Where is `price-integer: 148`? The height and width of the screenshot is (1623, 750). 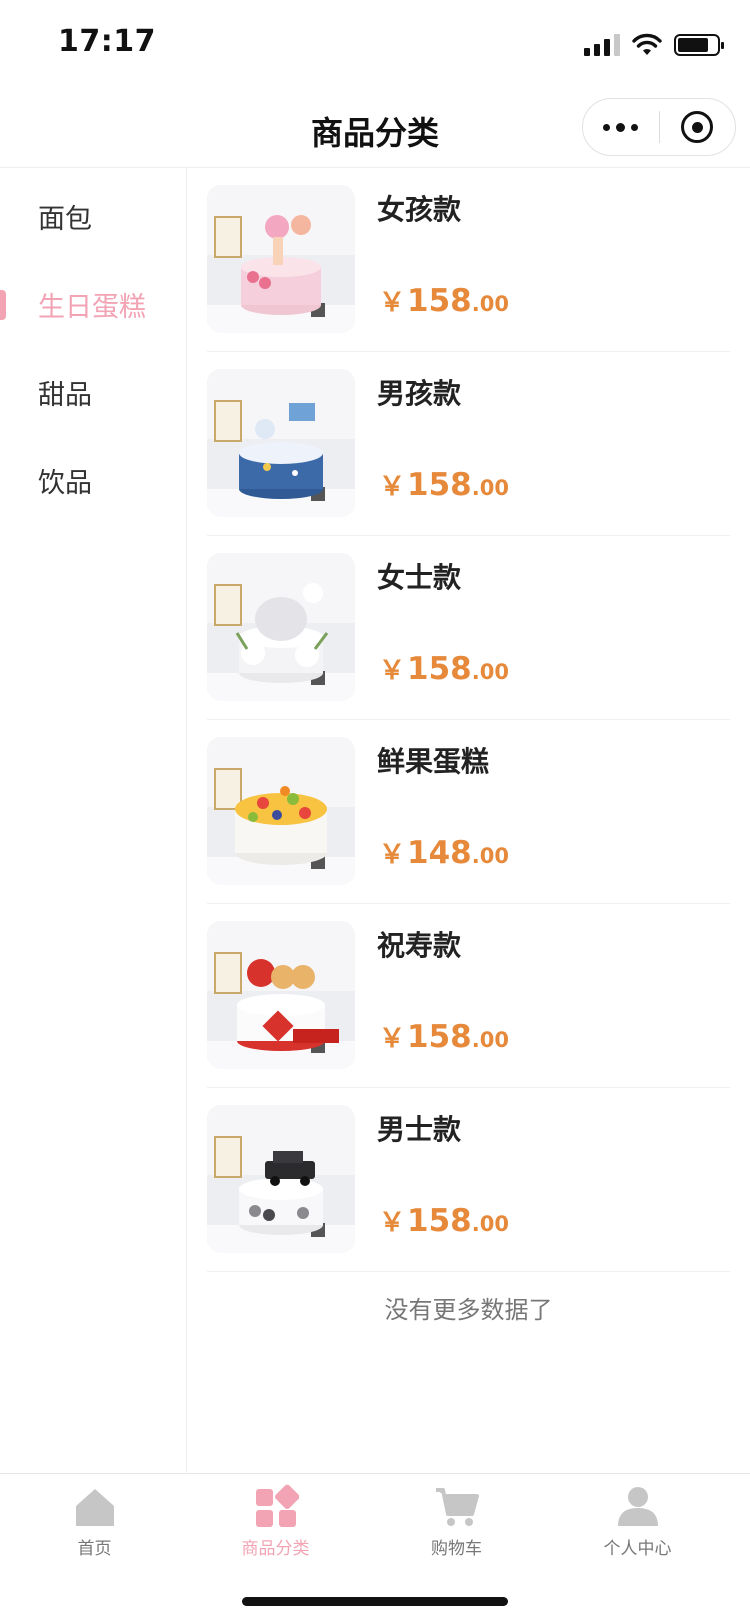 price-integer: 148 is located at coordinates (439, 853).